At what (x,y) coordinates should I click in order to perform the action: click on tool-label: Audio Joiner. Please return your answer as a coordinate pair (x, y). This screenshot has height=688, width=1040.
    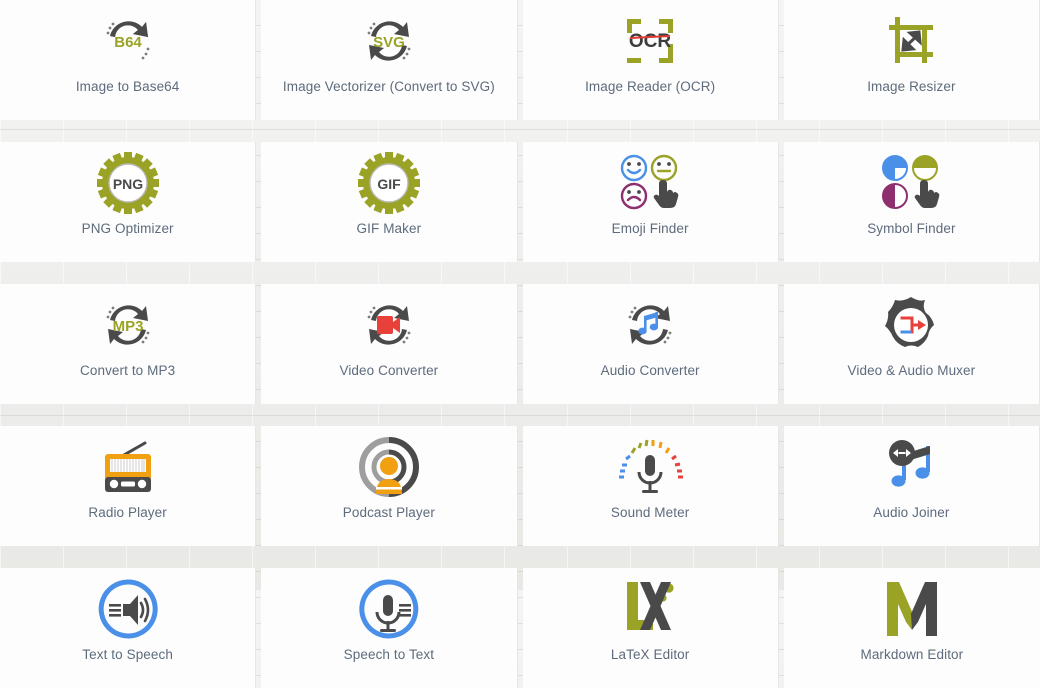
    Looking at the image, I should click on (911, 512).